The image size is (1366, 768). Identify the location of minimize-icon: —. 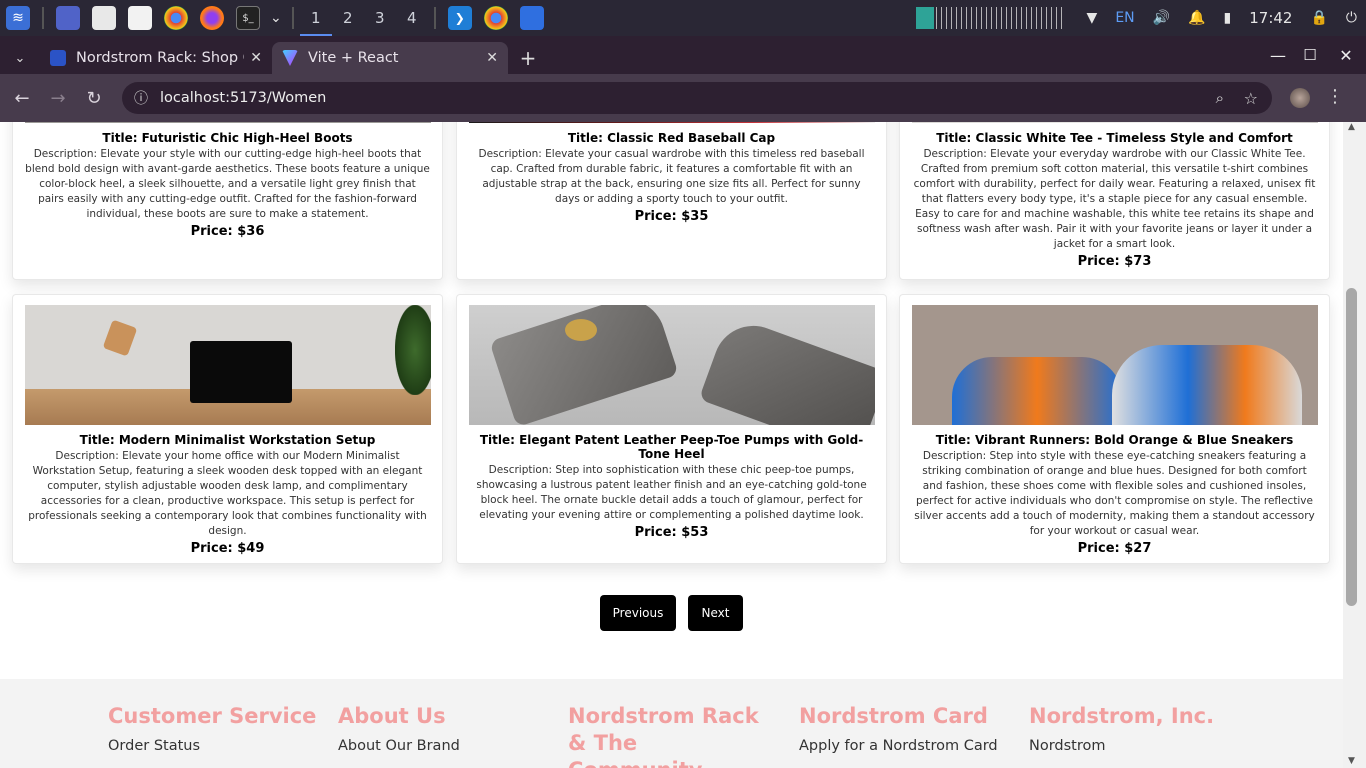
(1278, 55).